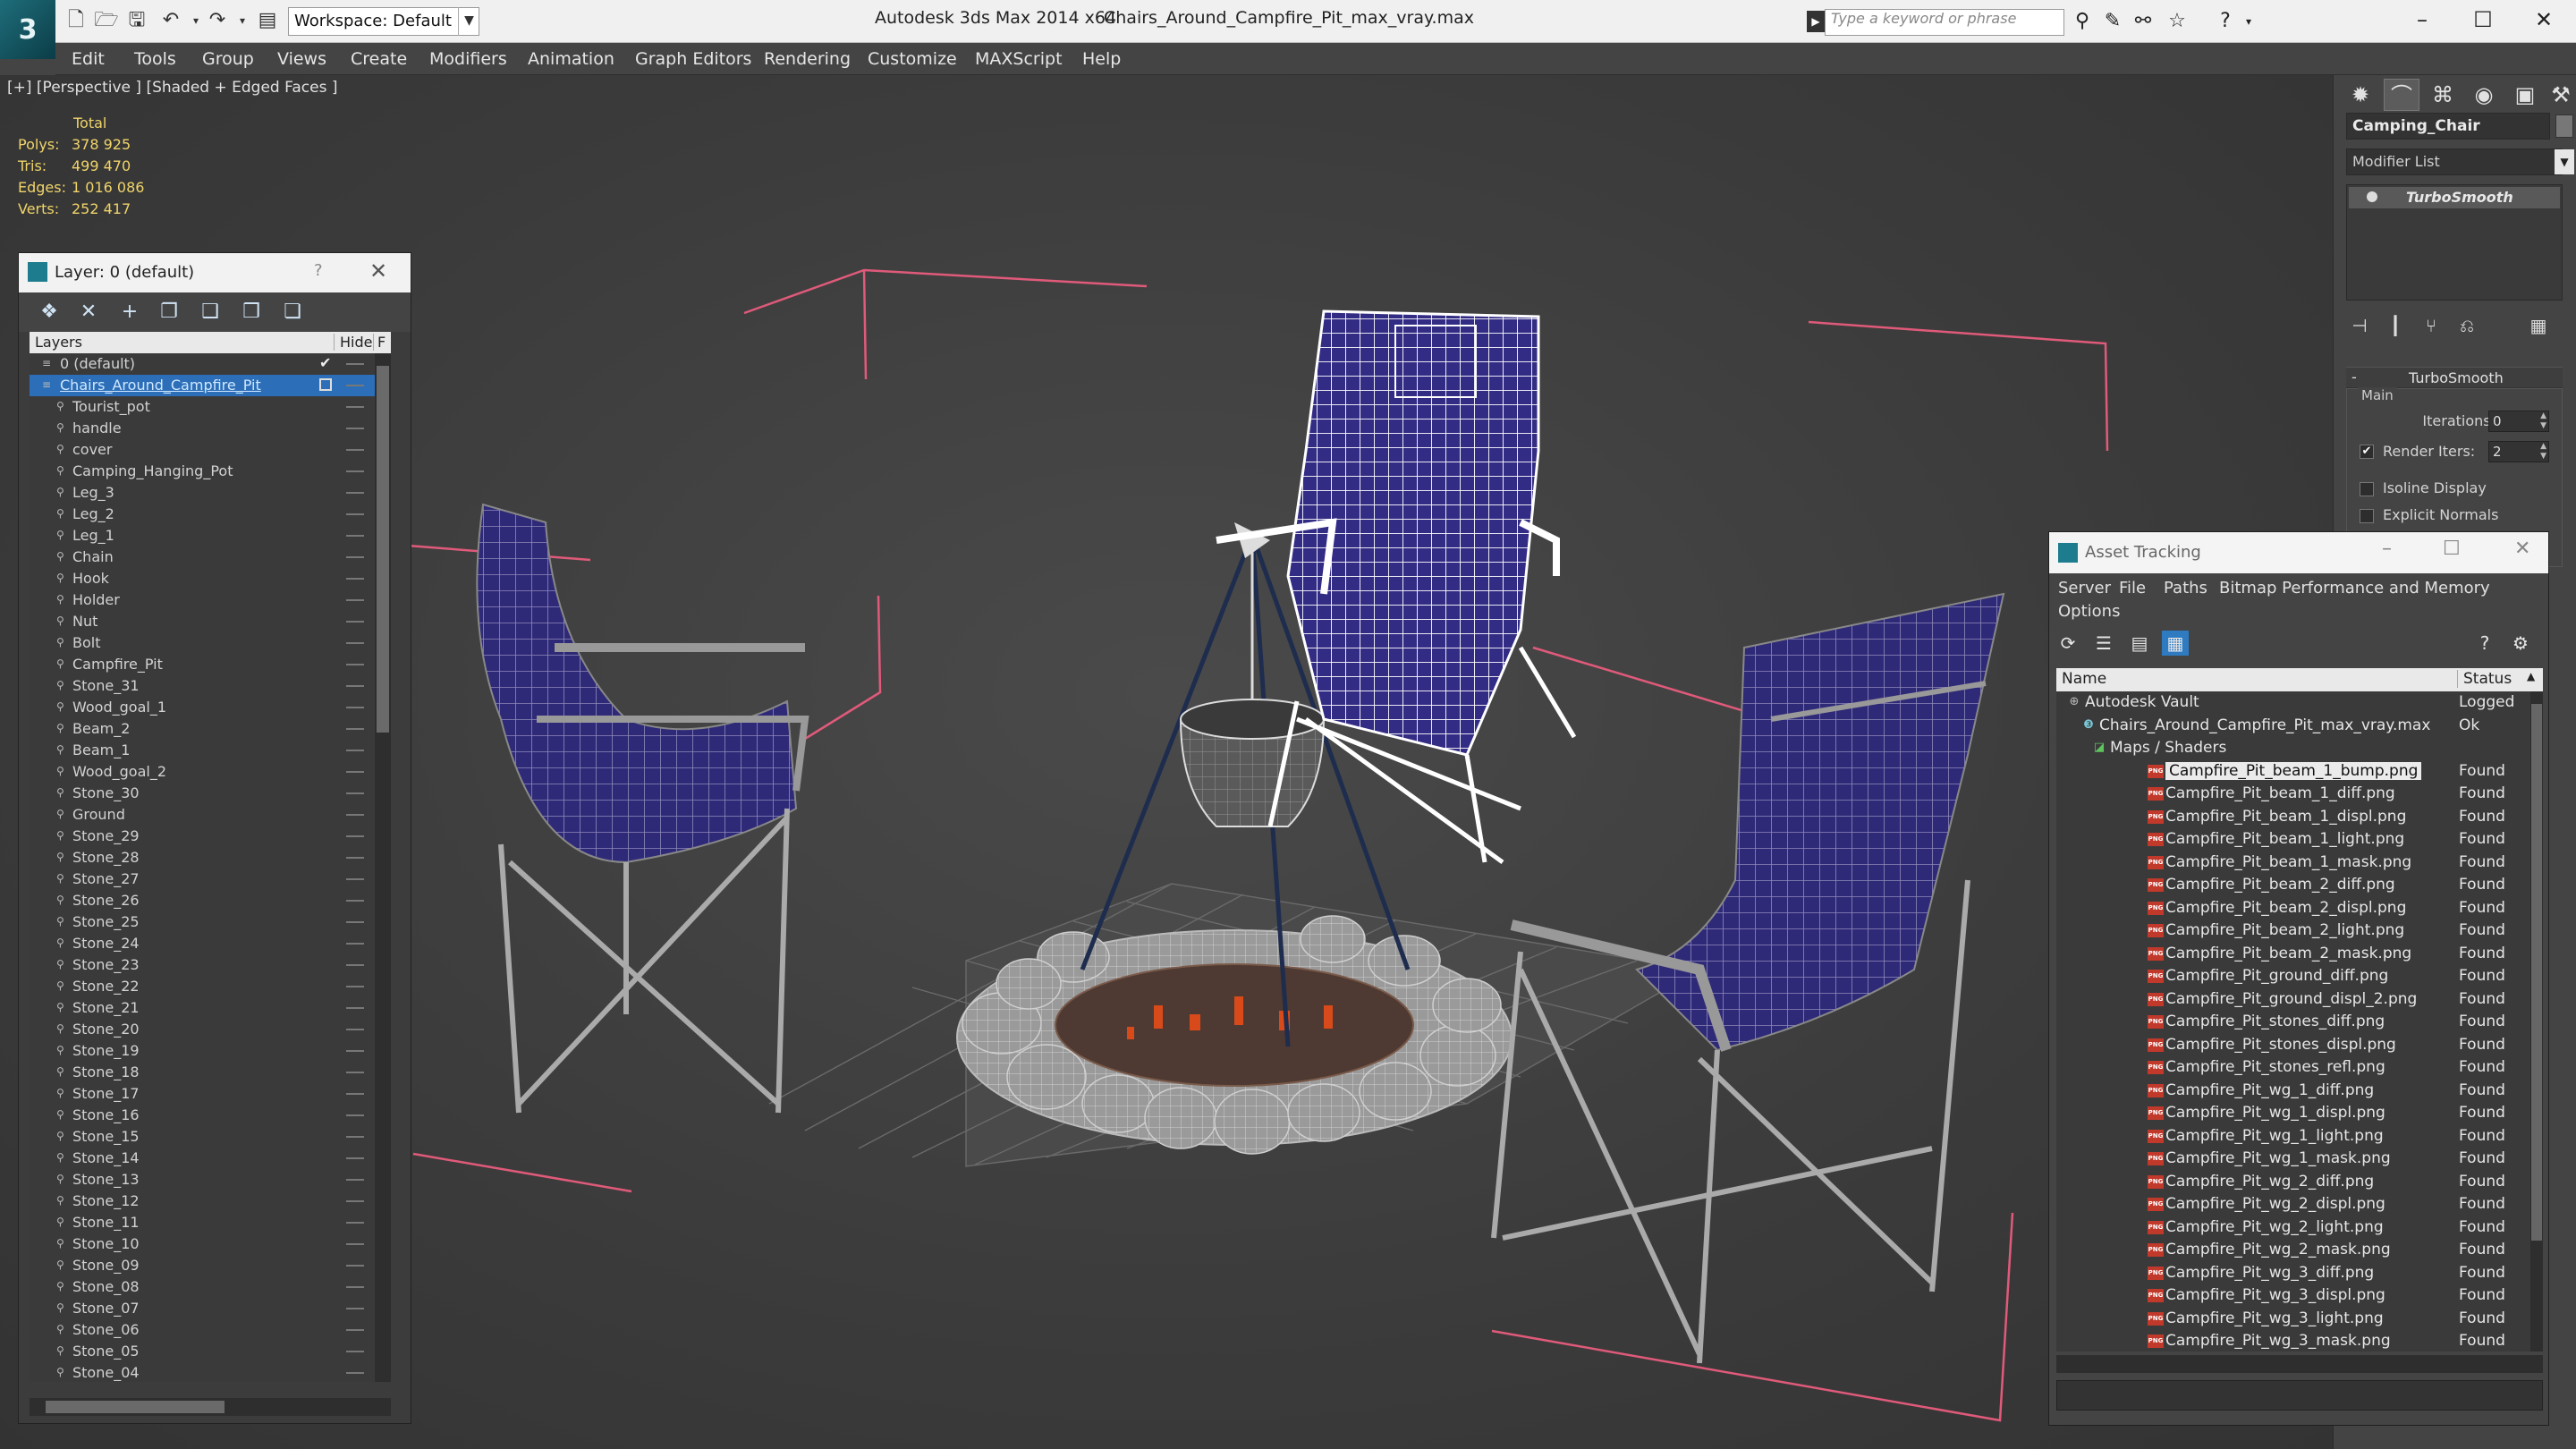 This screenshot has height=1449, width=2576. I want to click on close-icon: ✕, so click(2522, 549).